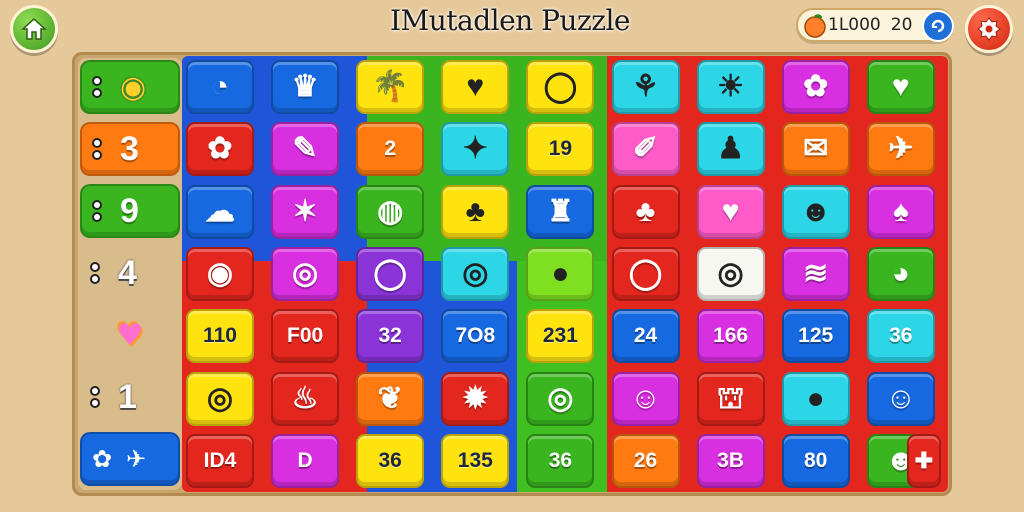 This screenshot has width=1024, height=512. What do you see at coordinates (220, 211) in the screenshot?
I see `icon-tile: ☁` at bounding box center [220, 211].